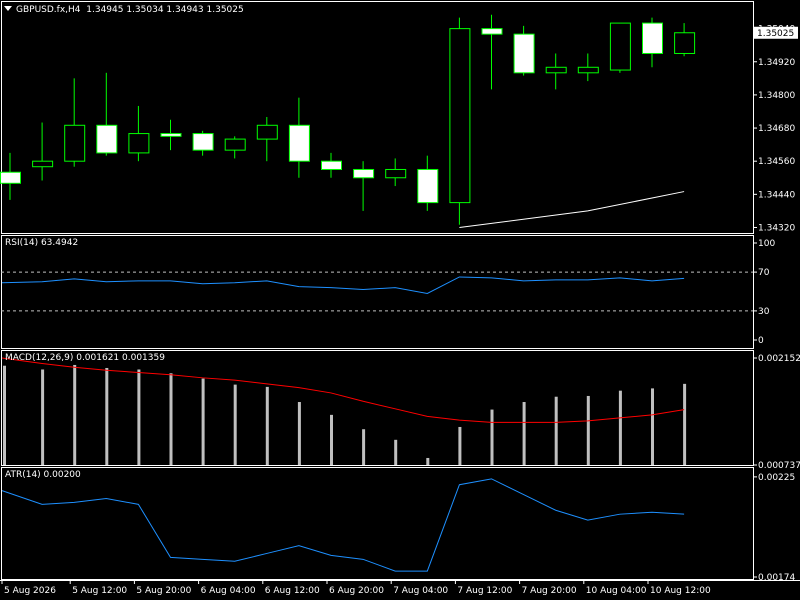  I want to click on atr-tick-label-0: 0.00225, so click(776, 478).